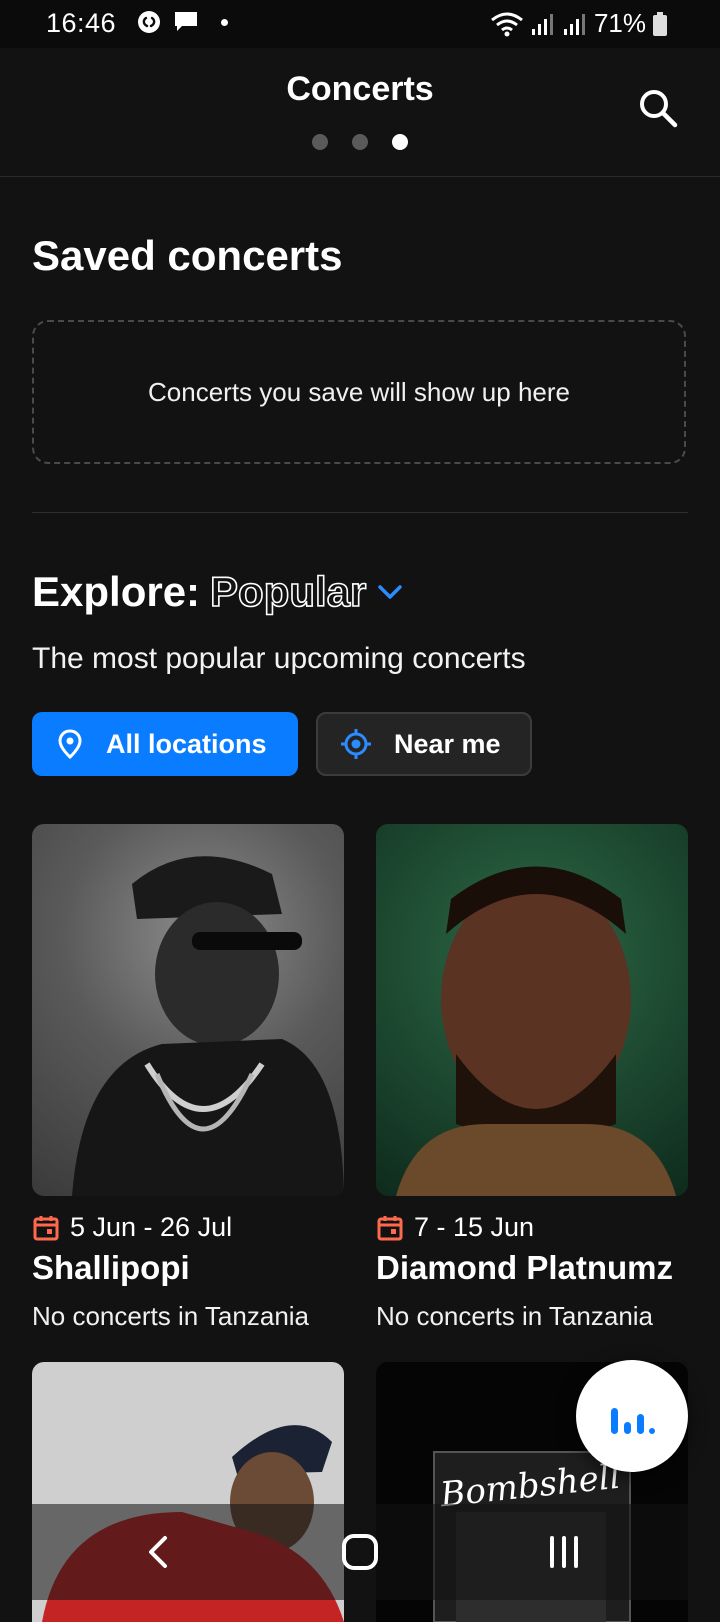  I want to click on recents-icon, so click(564, 1552).